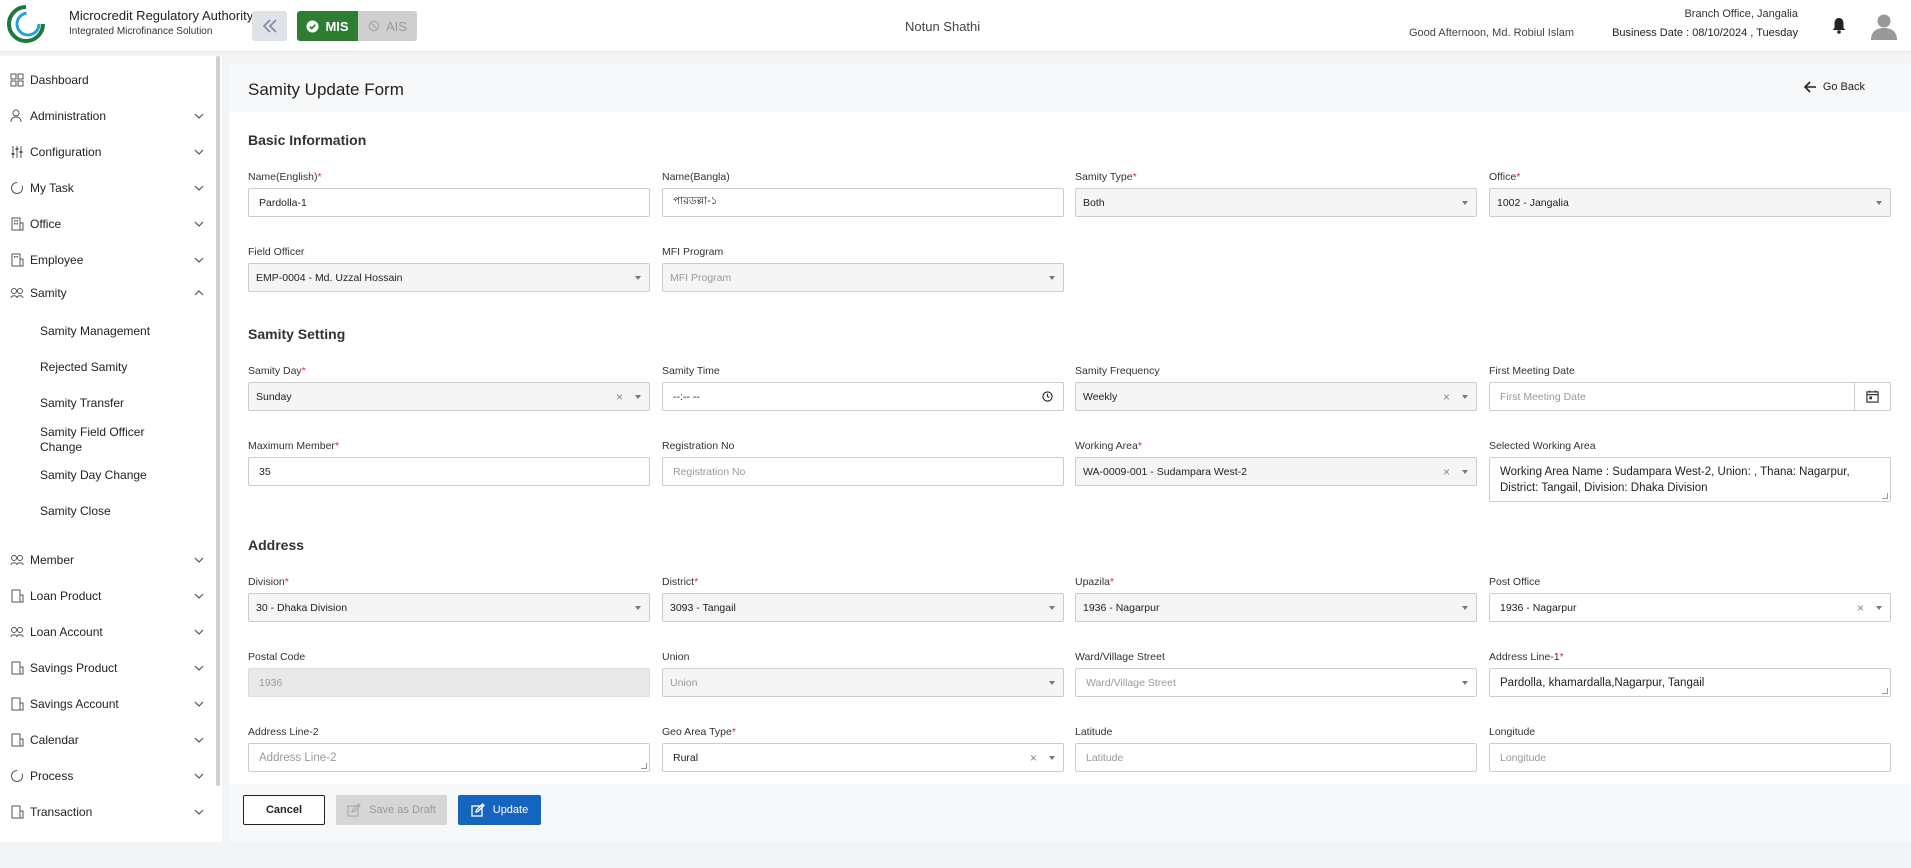  I want to click on chevron-down-icon, so click(199, 116).